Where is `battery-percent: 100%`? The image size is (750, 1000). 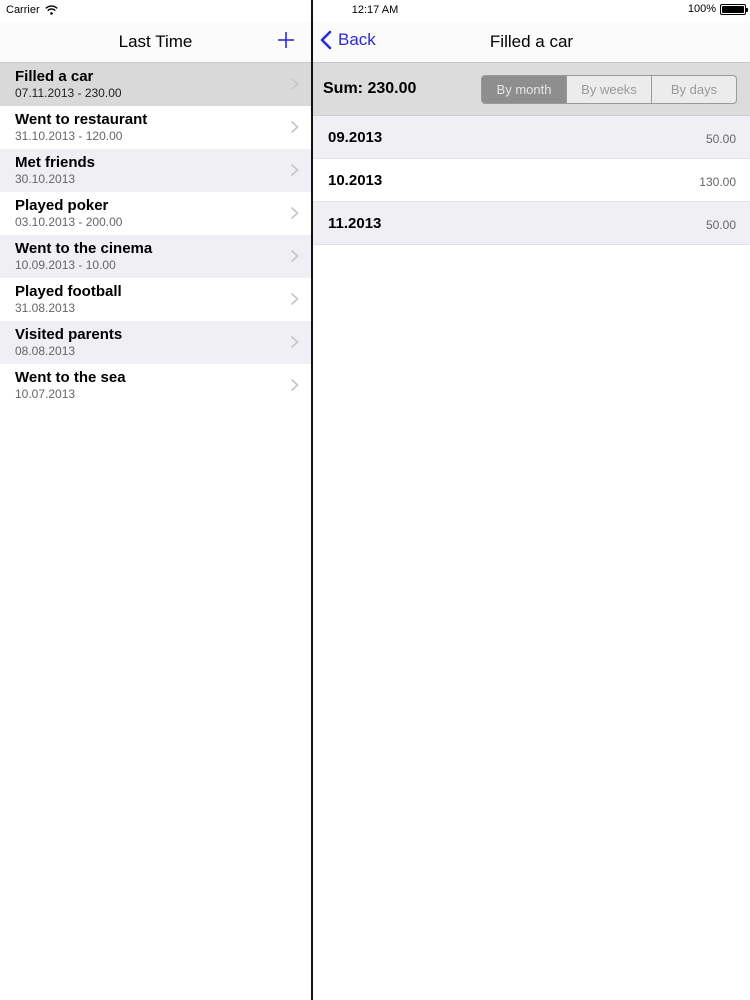 battery-percent: 100% is located at coordinates (701, 9).